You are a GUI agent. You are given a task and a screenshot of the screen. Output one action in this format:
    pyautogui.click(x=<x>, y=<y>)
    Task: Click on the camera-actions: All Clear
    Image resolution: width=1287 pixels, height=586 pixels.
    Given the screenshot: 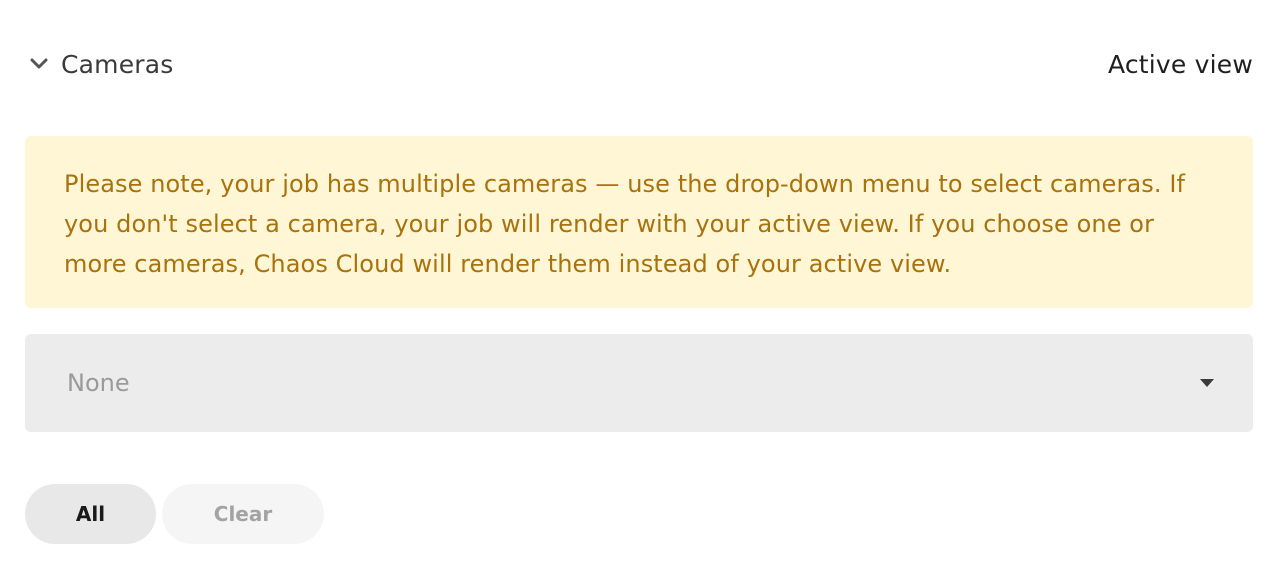 What is the action you would take?
    pyautogui.click(x=174, y=514)
    